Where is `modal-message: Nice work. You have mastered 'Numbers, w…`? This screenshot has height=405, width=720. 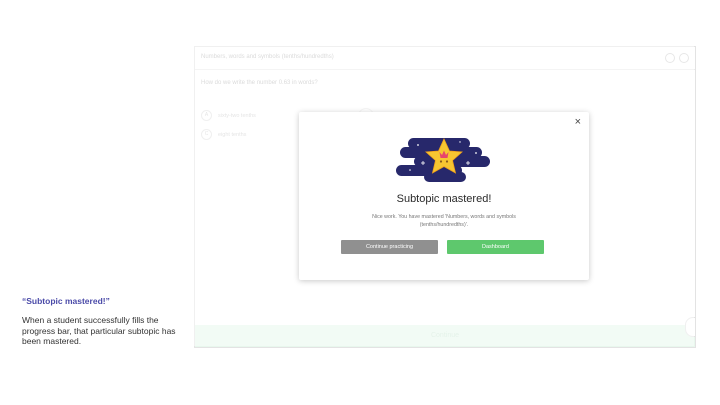
modal-message: Nice work. You have mastered 'Numbers, w… is located at coordinates (444, 221).